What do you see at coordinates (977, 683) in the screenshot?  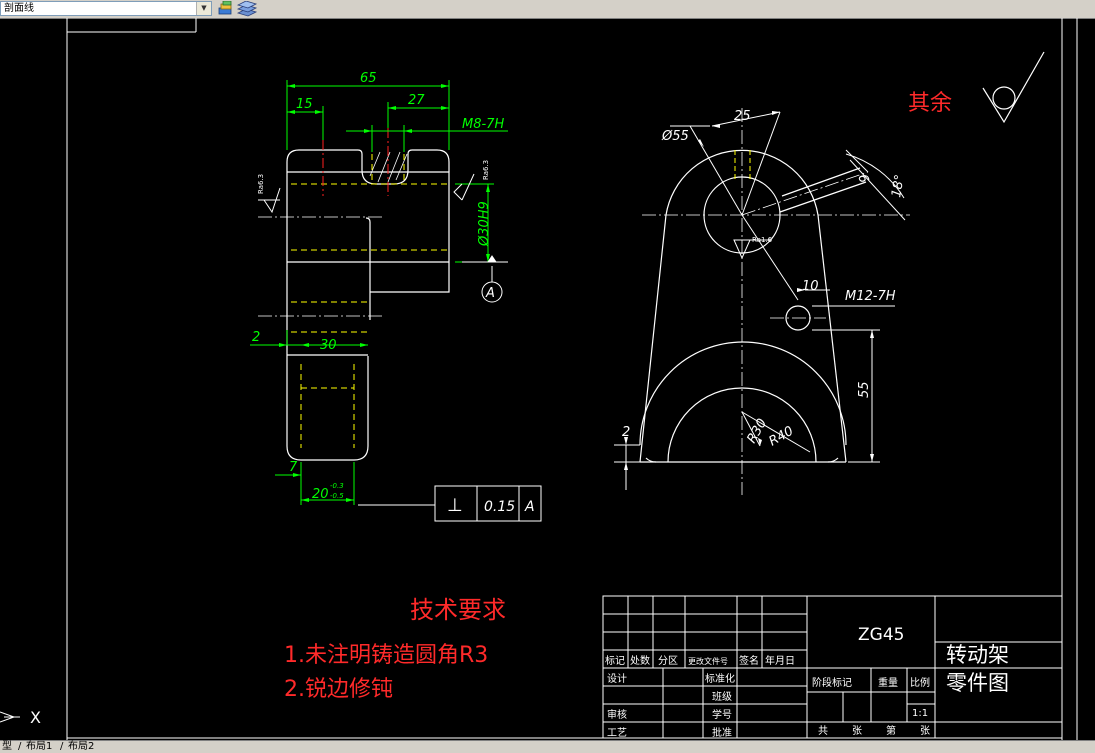 I see `part-name-line2: 零件图` at bounding box center [977, 683].